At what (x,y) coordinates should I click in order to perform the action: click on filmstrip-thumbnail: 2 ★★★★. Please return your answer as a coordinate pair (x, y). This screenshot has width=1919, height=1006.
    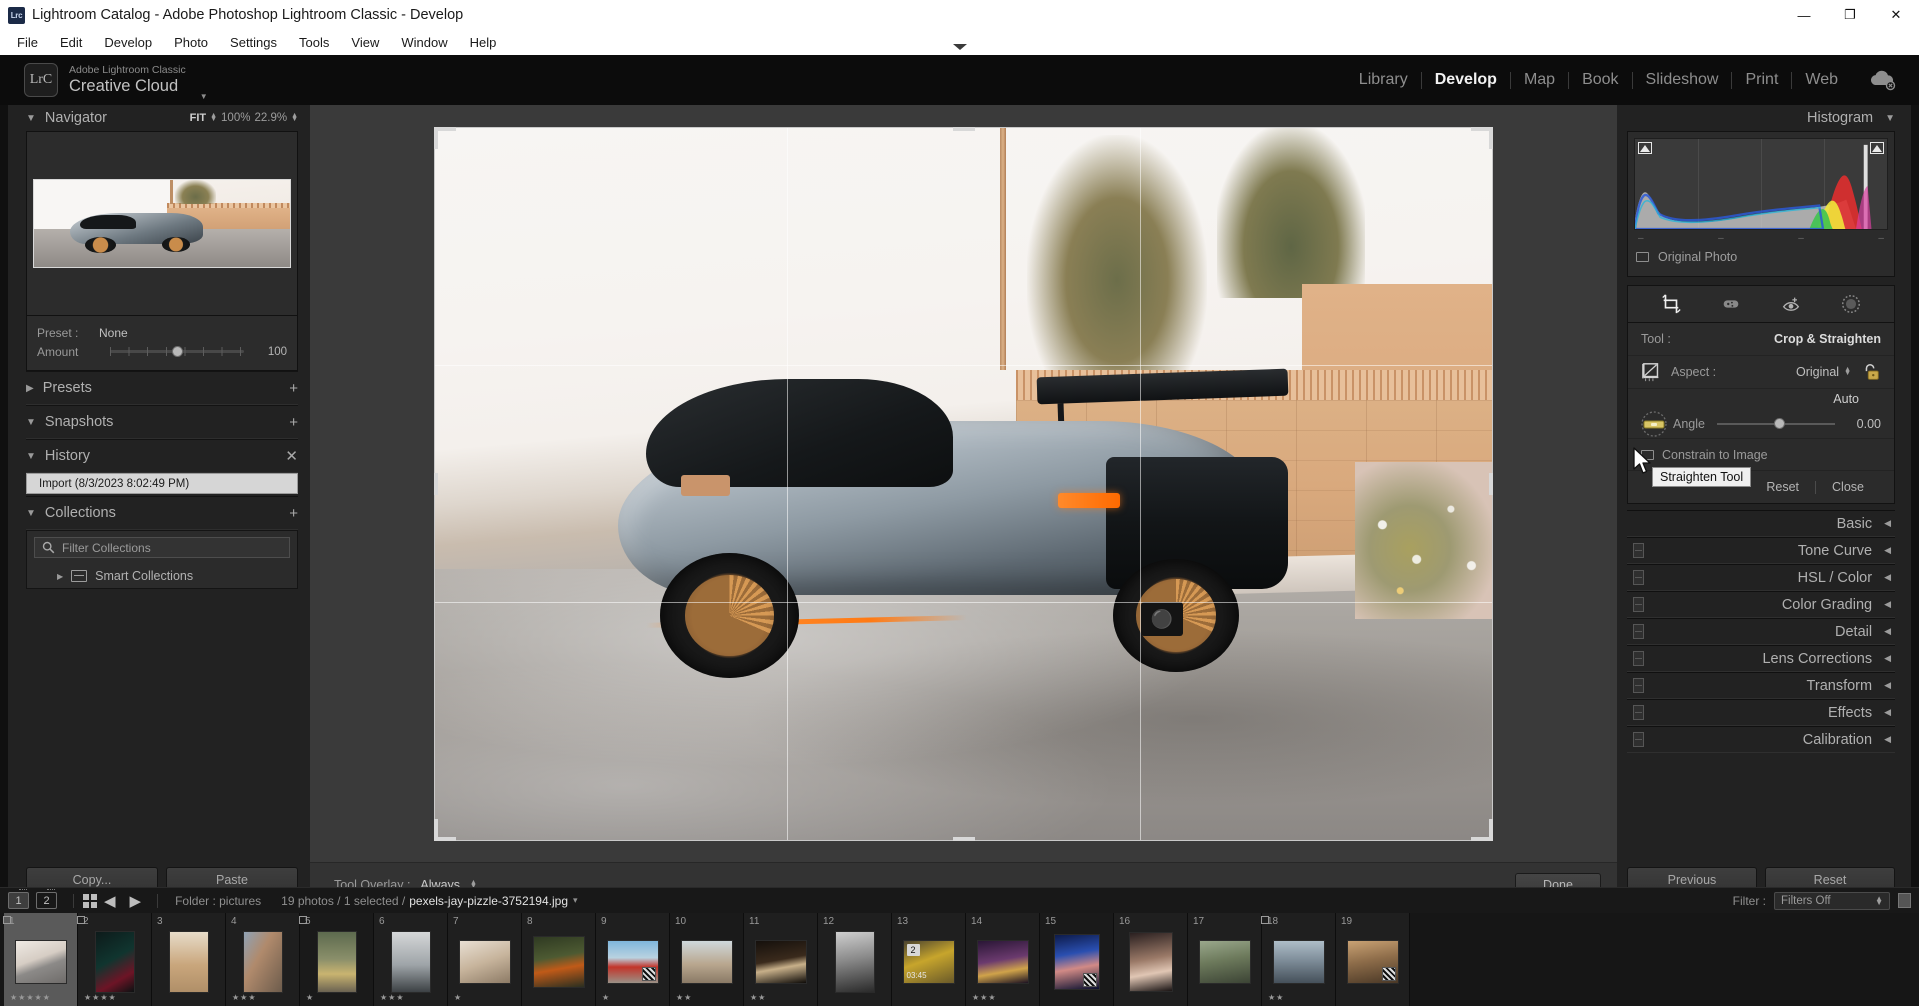
    Looking at the image, I should click on (114, 959).